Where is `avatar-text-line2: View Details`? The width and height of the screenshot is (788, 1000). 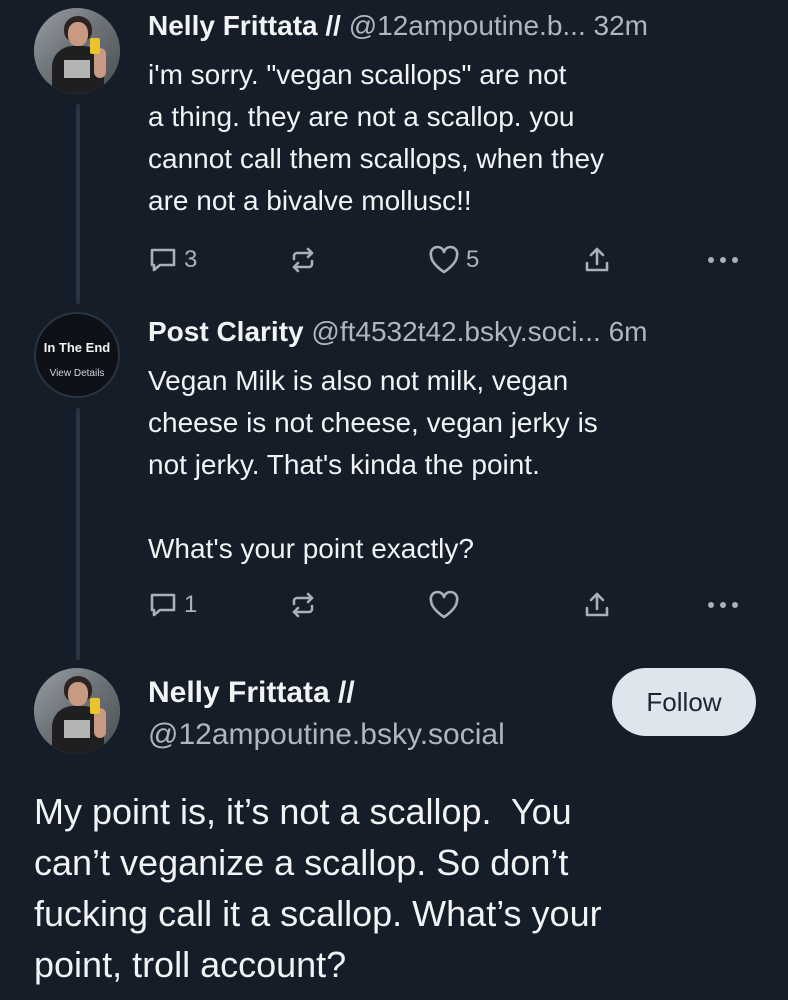 avatar-text-line2: View Details is located at coordinates (77, 373).